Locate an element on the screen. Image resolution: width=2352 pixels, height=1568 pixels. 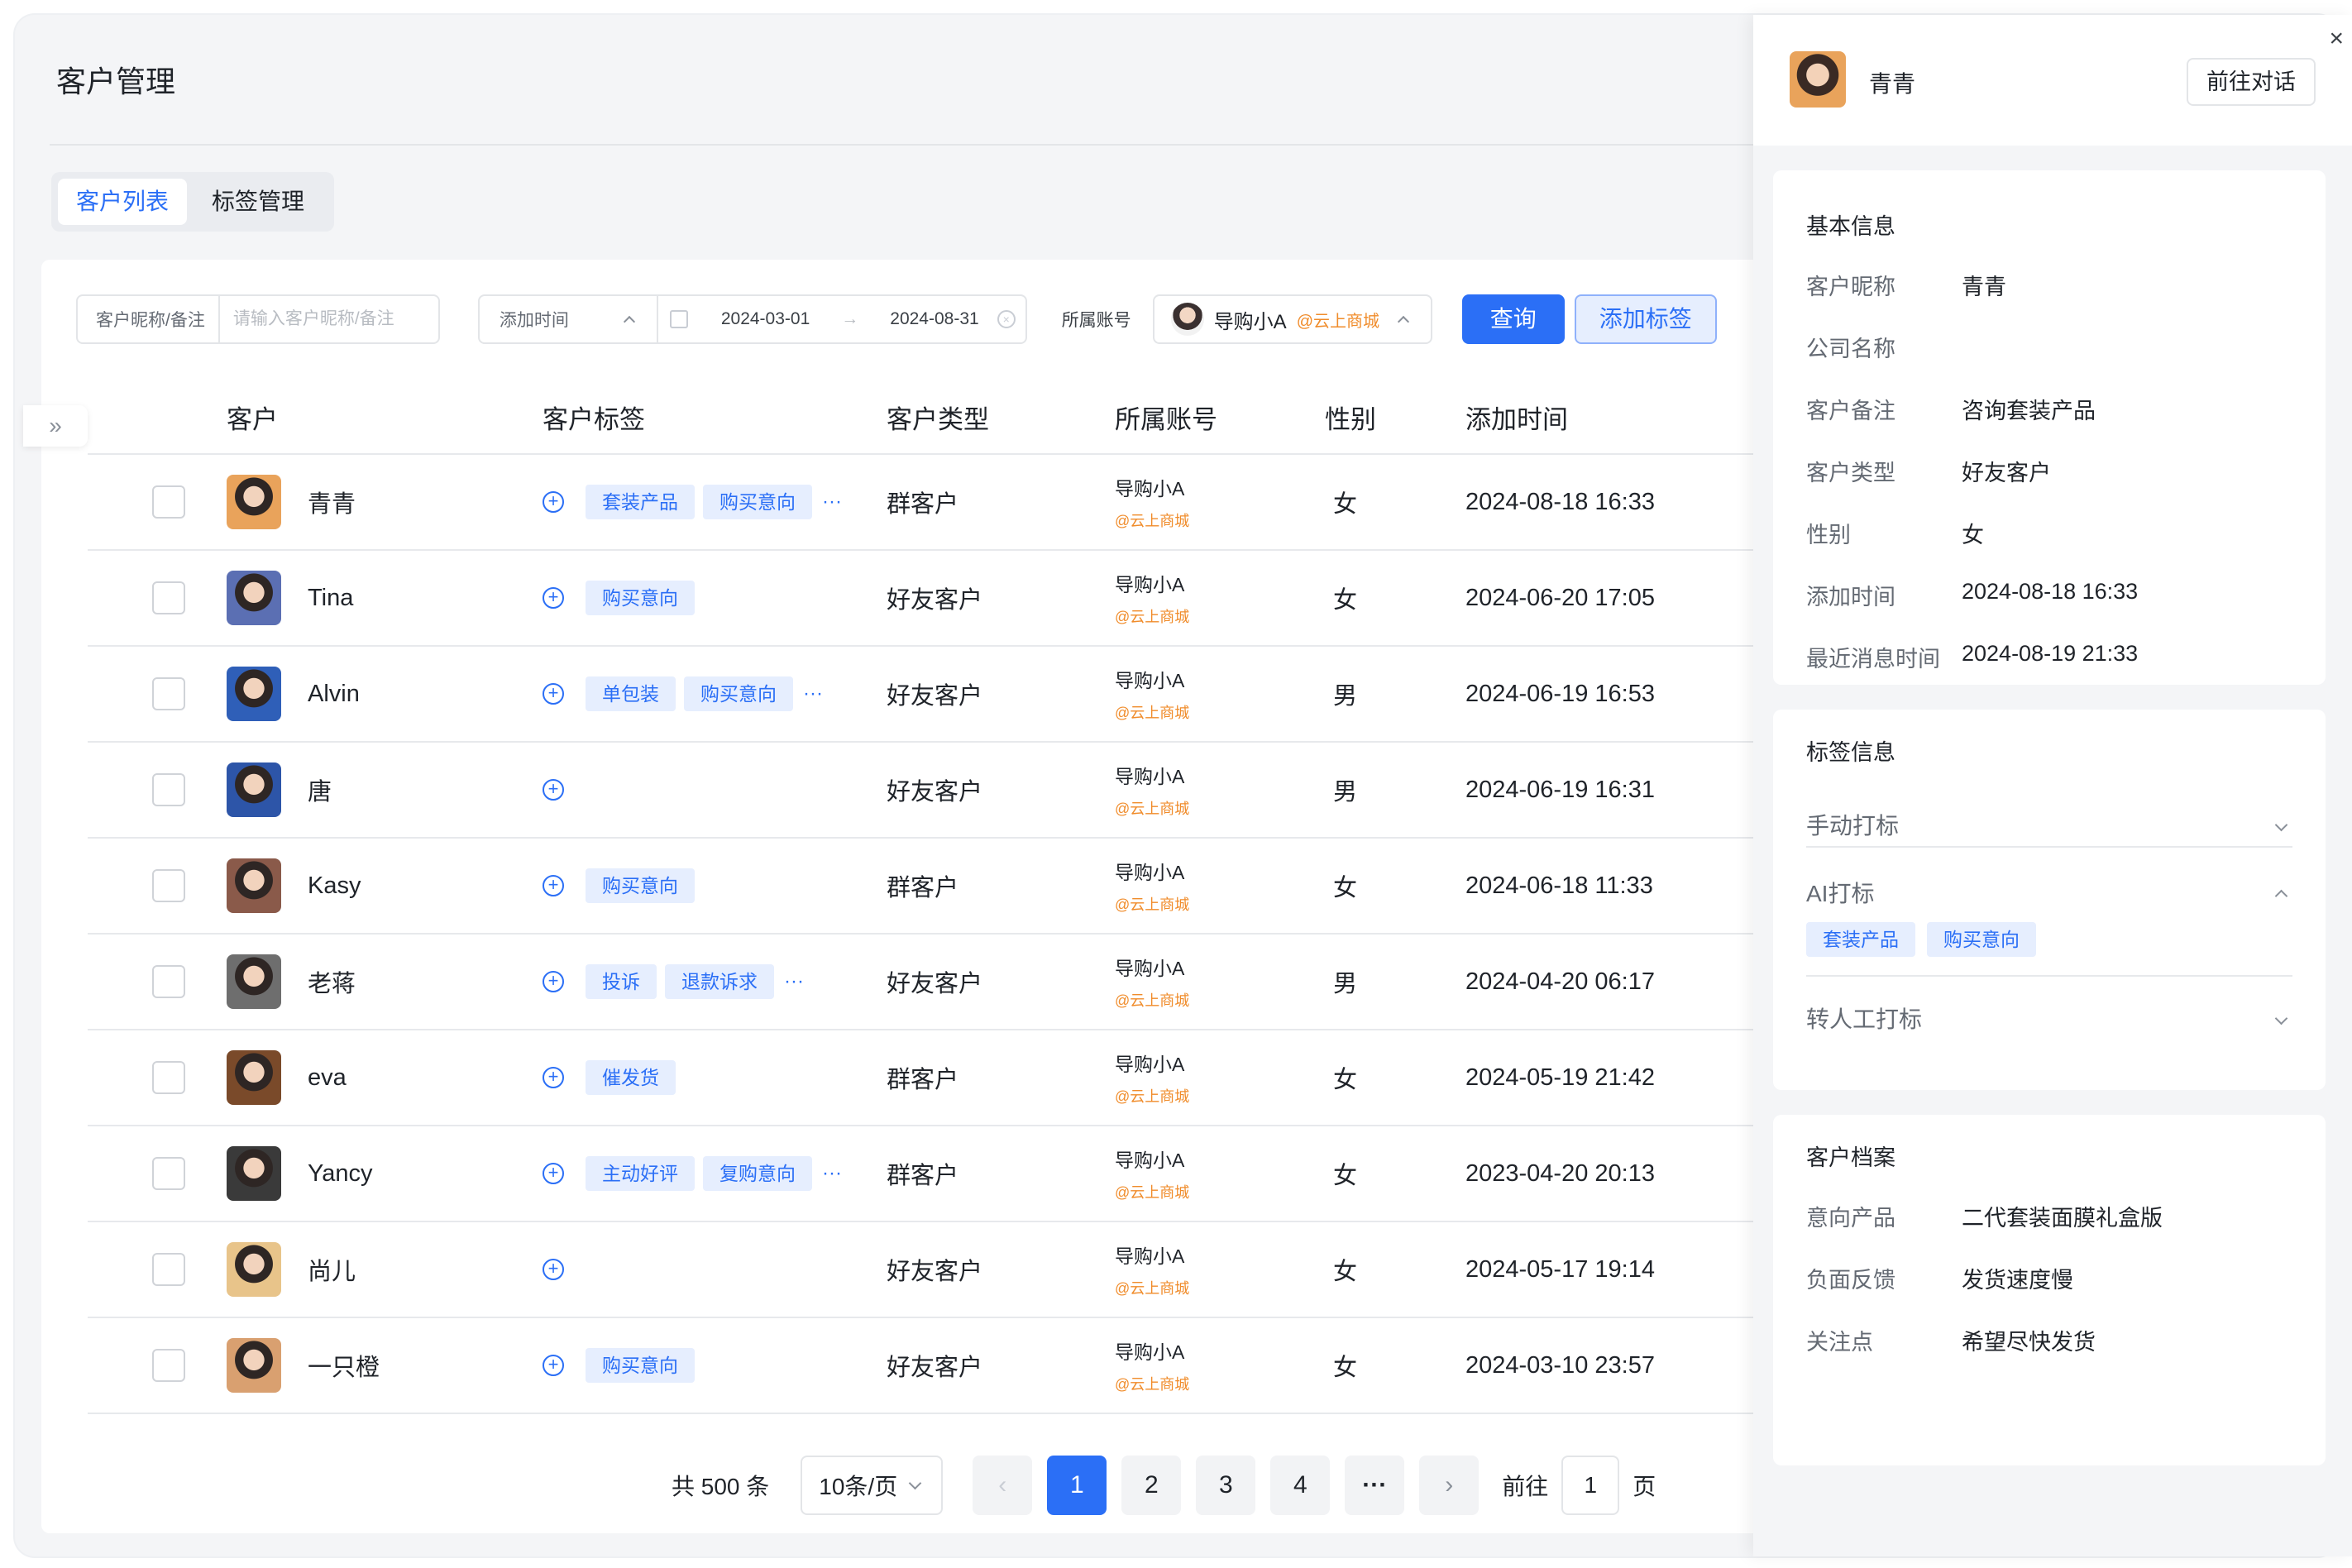
customer-name: 青青 is located at coordinates (332, 502).